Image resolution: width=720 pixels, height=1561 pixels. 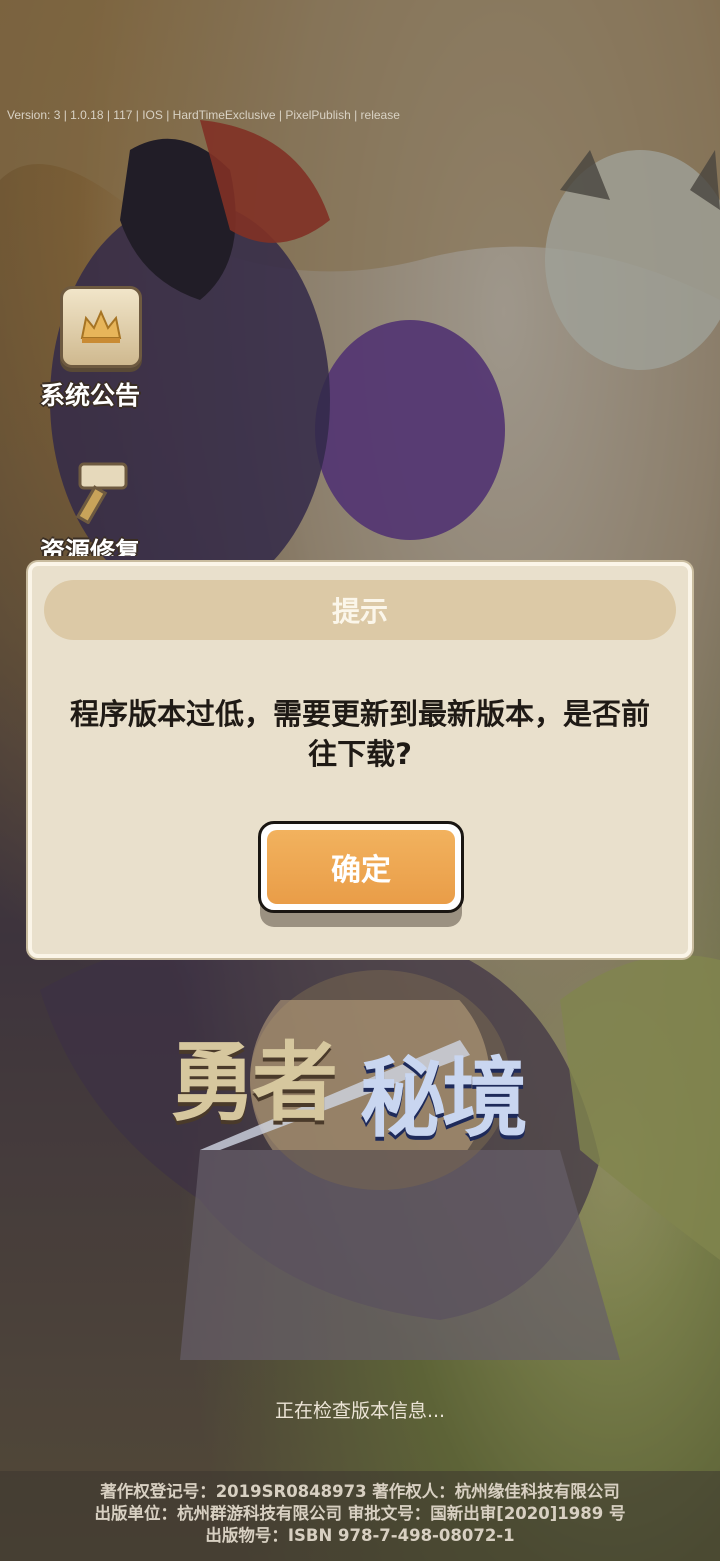 I want to click on confirm-label: 确定, so click(x=361, y=867).